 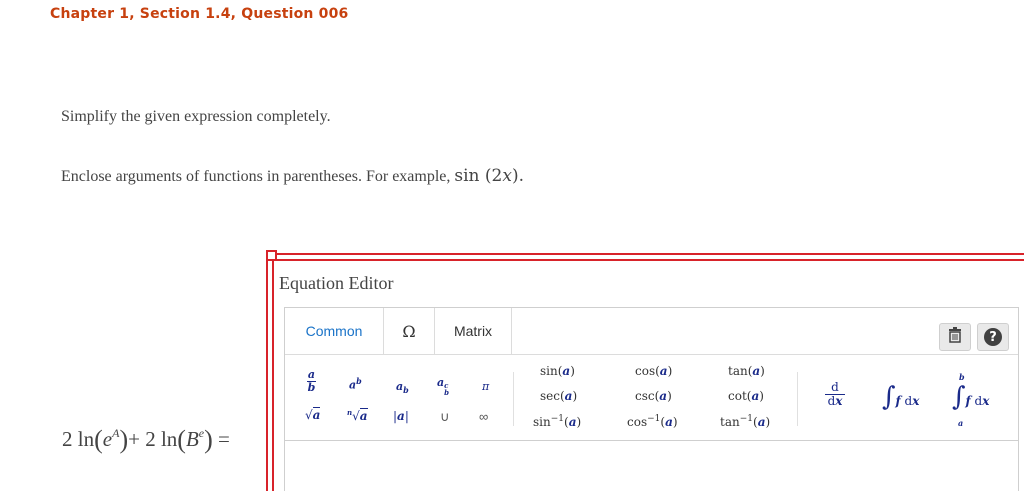 I want to click on infinity-button: ∞, so click(x=483, y=416).